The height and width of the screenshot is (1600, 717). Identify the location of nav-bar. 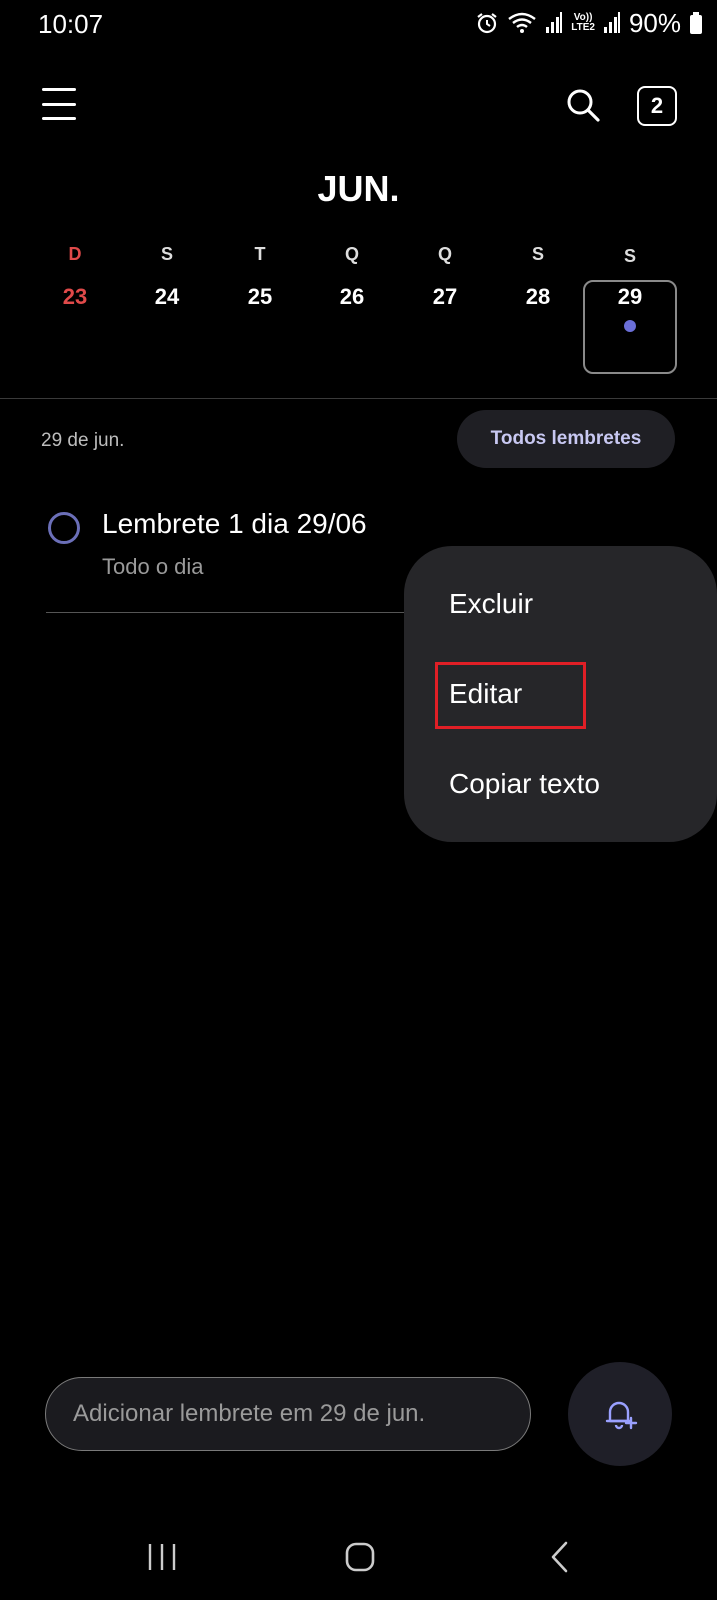
(358, 1560).